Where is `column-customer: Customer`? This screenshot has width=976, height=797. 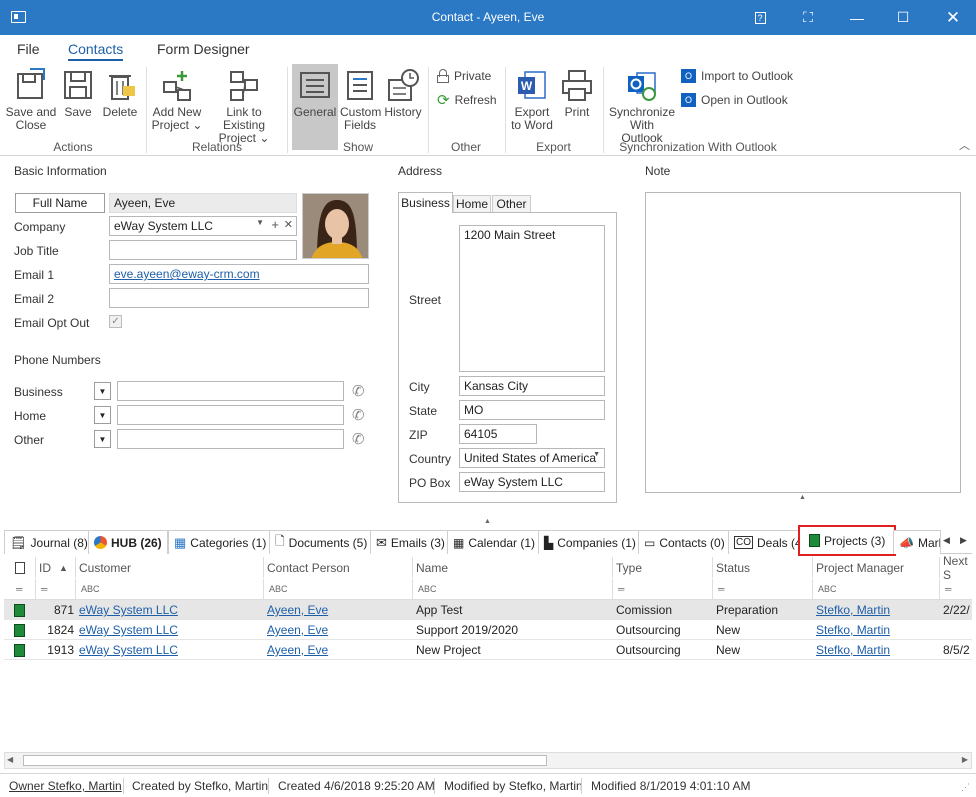
column-customer: Customer is located at coordinates (170, 567).